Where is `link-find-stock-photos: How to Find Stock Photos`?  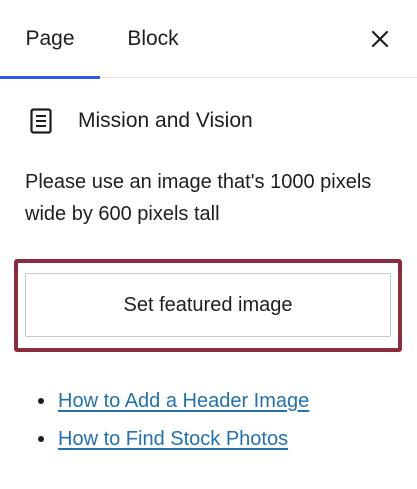 link-find-stock-photos: How to Find Stock Photos is located at coordinates (173, 439).